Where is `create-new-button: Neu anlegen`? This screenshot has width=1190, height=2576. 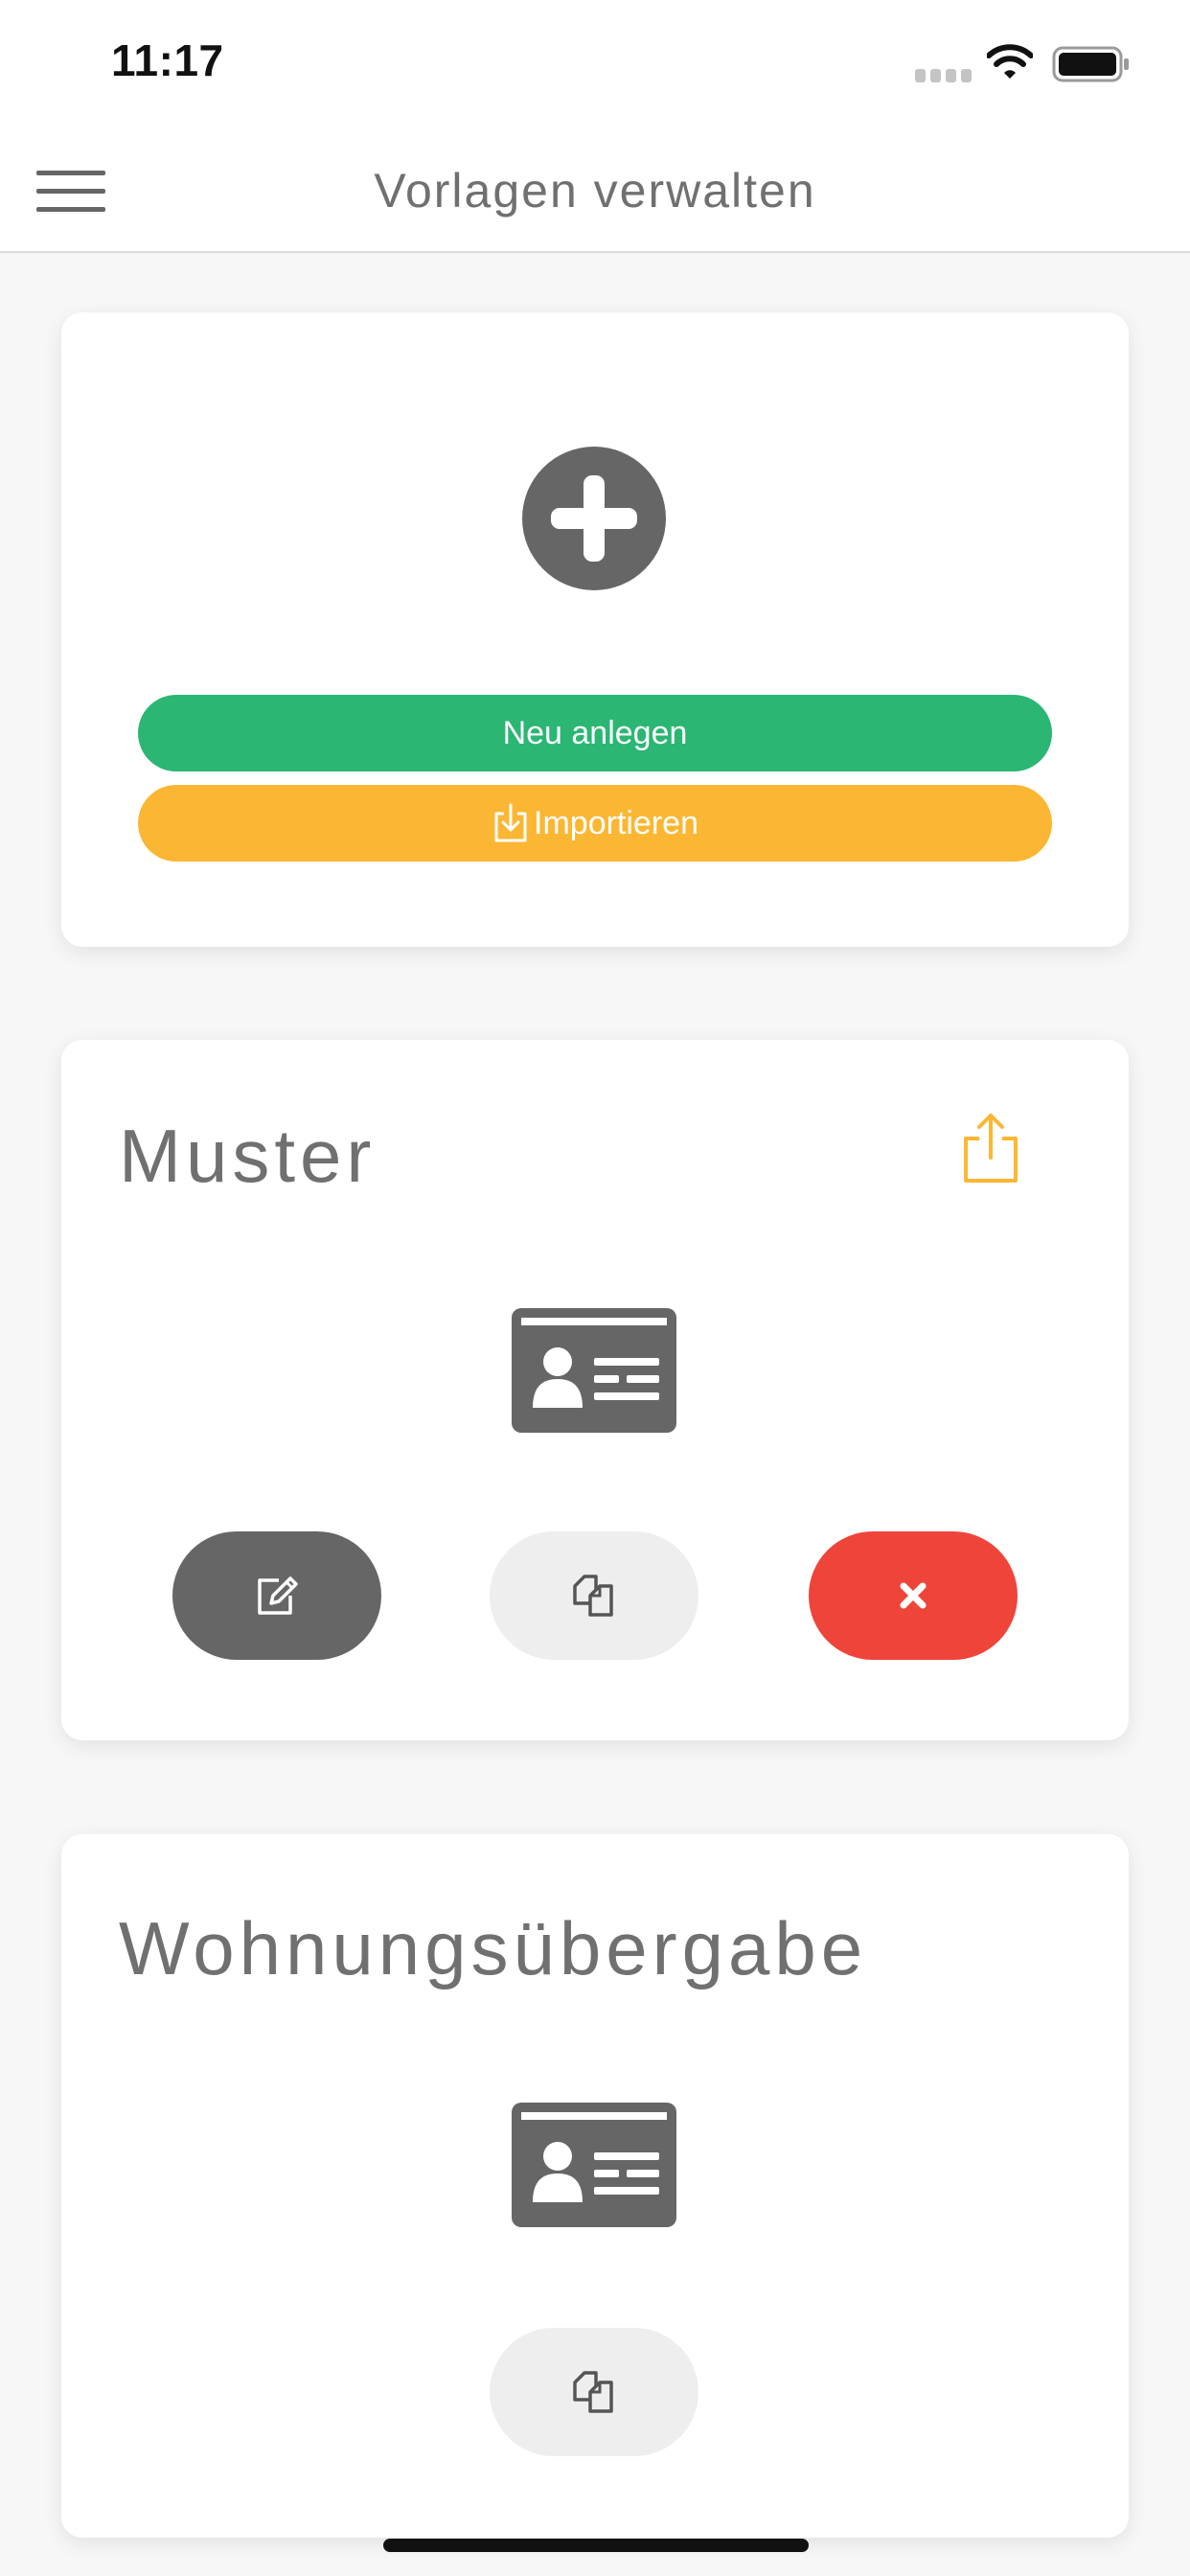
create-new-button: Neu anlegen is located at coordinates (595, 733).